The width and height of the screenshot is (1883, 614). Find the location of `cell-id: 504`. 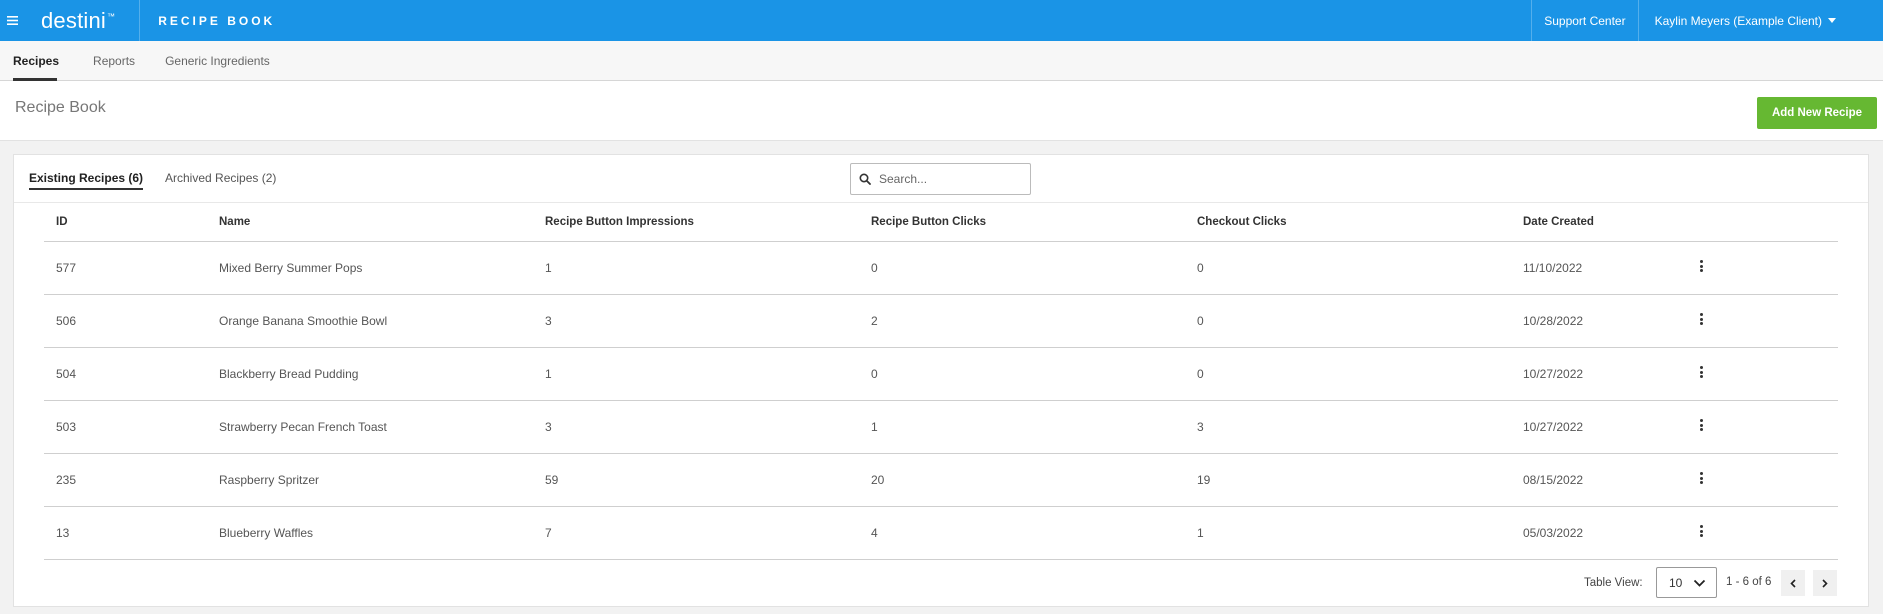

cell-id: 504 is located at coordinates (125, 374).